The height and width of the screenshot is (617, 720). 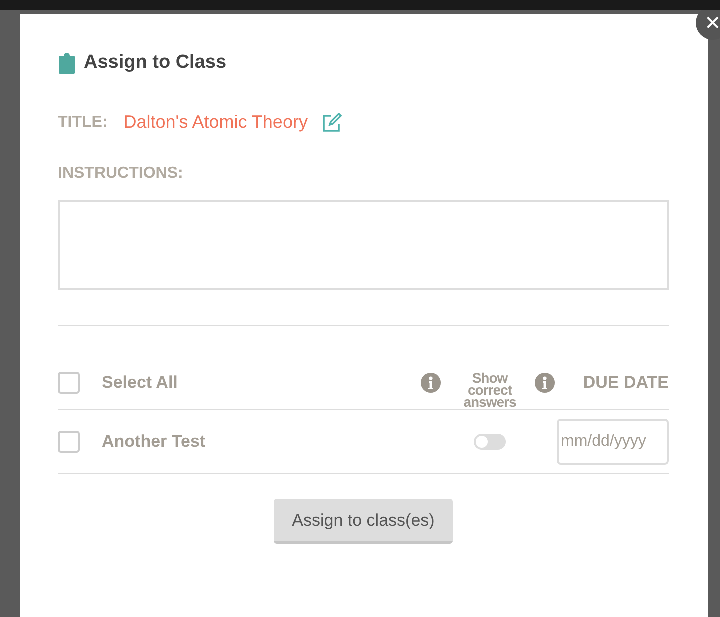 What do you see at coordinates (216, 122) in the screenshot?
I see `title-value: Dalton's Atomic Theory` at bounding box center [216, 122].